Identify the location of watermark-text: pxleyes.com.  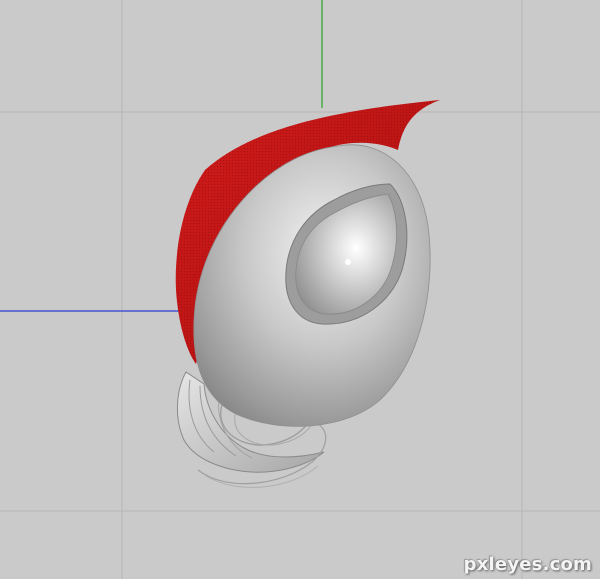
(527, 564).